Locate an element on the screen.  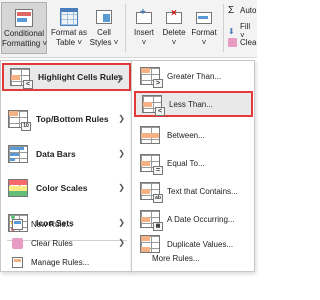
menu-item-top-bottom-rules: 10 Top/Bottom Rules ❯ is located at coordinates (66, 119).